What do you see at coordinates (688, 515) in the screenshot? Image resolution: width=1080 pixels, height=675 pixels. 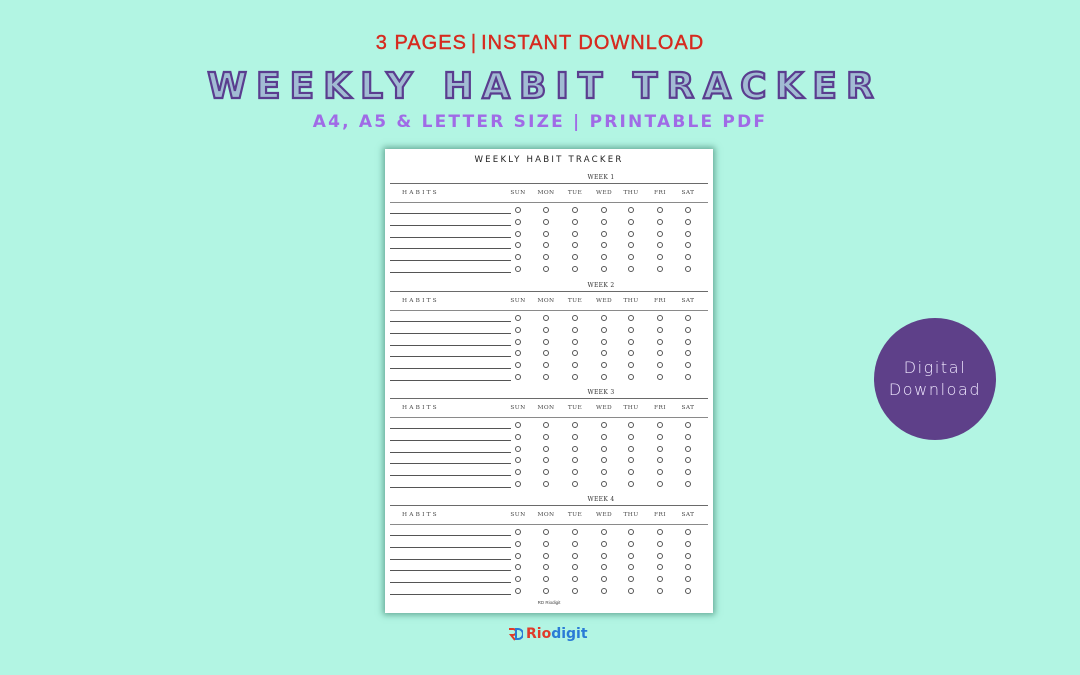 I see `day-header: SAT` at bounding box center [688, 515].